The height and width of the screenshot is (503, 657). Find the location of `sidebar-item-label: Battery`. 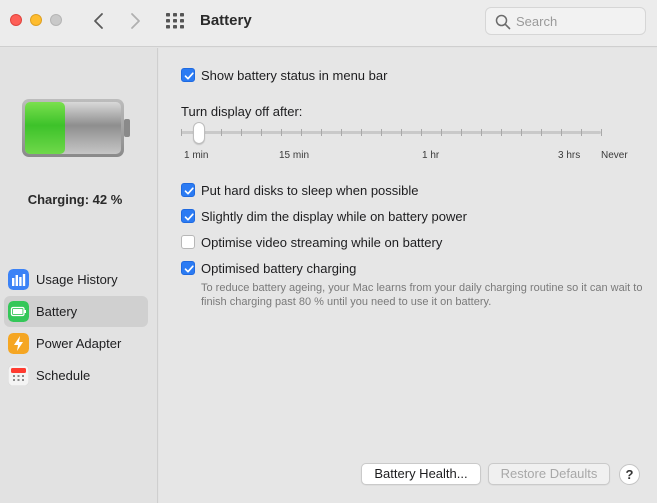

sidebar-item-label: Battery is located at coordinates (57, 311).